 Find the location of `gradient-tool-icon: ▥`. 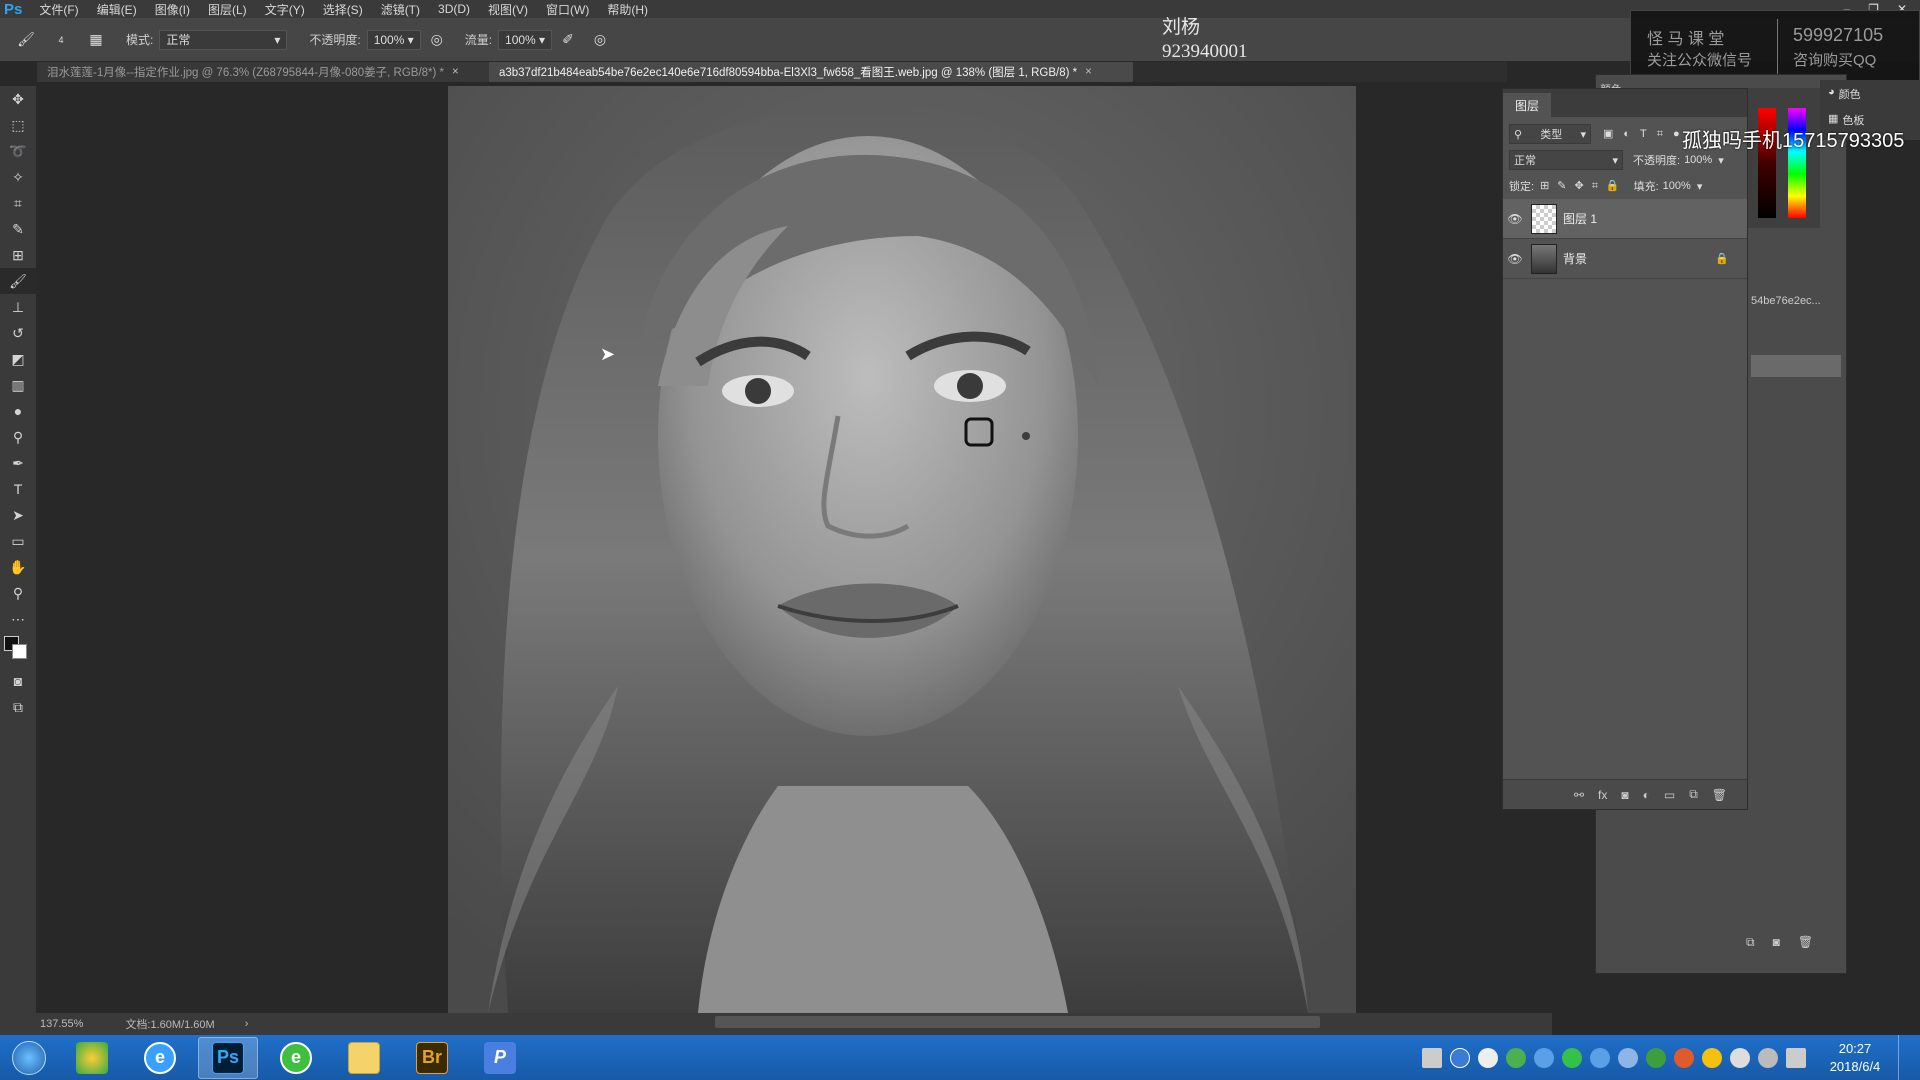

gradient-tool-icon: ▥ is located at coordinates (18, 385).